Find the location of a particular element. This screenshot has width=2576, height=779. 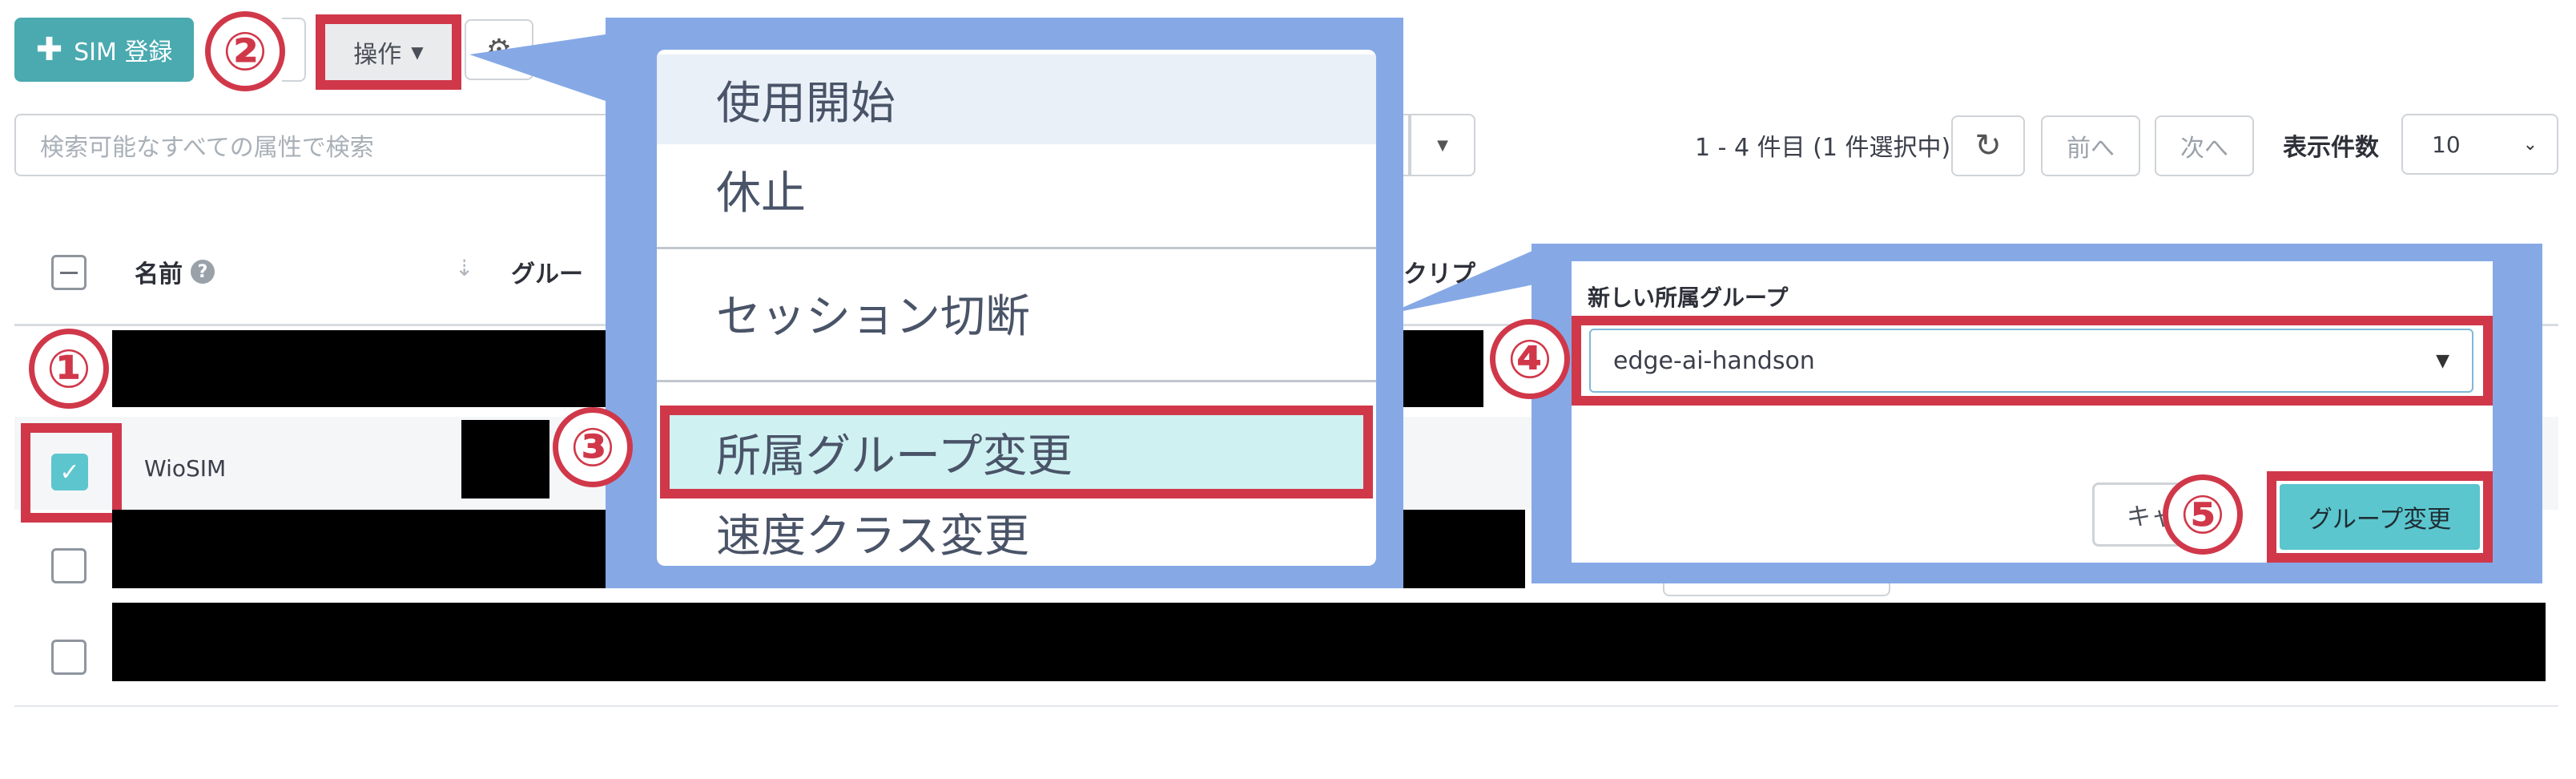

menu-item-suspend-label: 休止 is located at coordinates (761, 193).